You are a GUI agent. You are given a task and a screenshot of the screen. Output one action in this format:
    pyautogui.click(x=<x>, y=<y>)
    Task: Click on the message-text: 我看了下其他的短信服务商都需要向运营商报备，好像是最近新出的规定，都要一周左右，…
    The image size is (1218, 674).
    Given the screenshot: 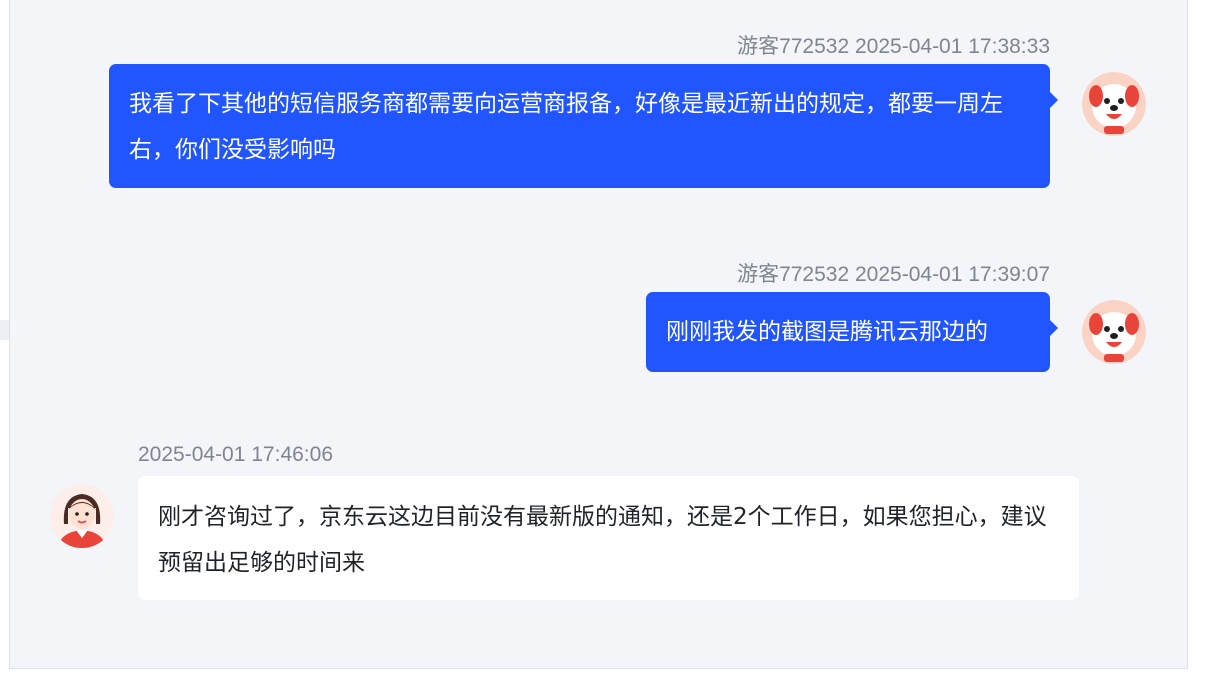 What is the action you would take?
    pyautogui.click(x=566, y=127)
    